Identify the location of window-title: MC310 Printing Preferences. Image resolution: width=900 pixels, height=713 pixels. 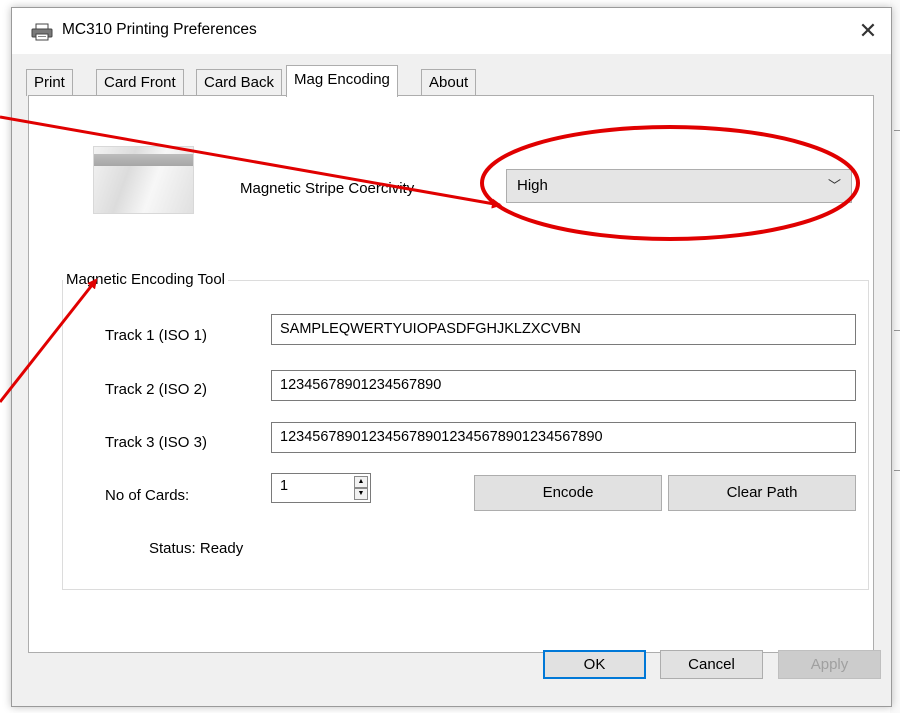
(159, 29).